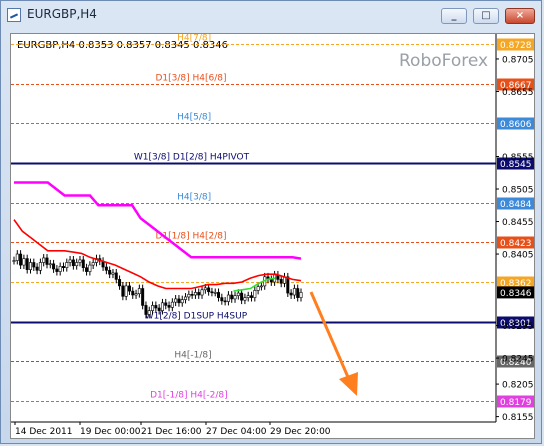 The image size is (544, 446). I want to click on watermark: RoboForex, so click(443, 61).